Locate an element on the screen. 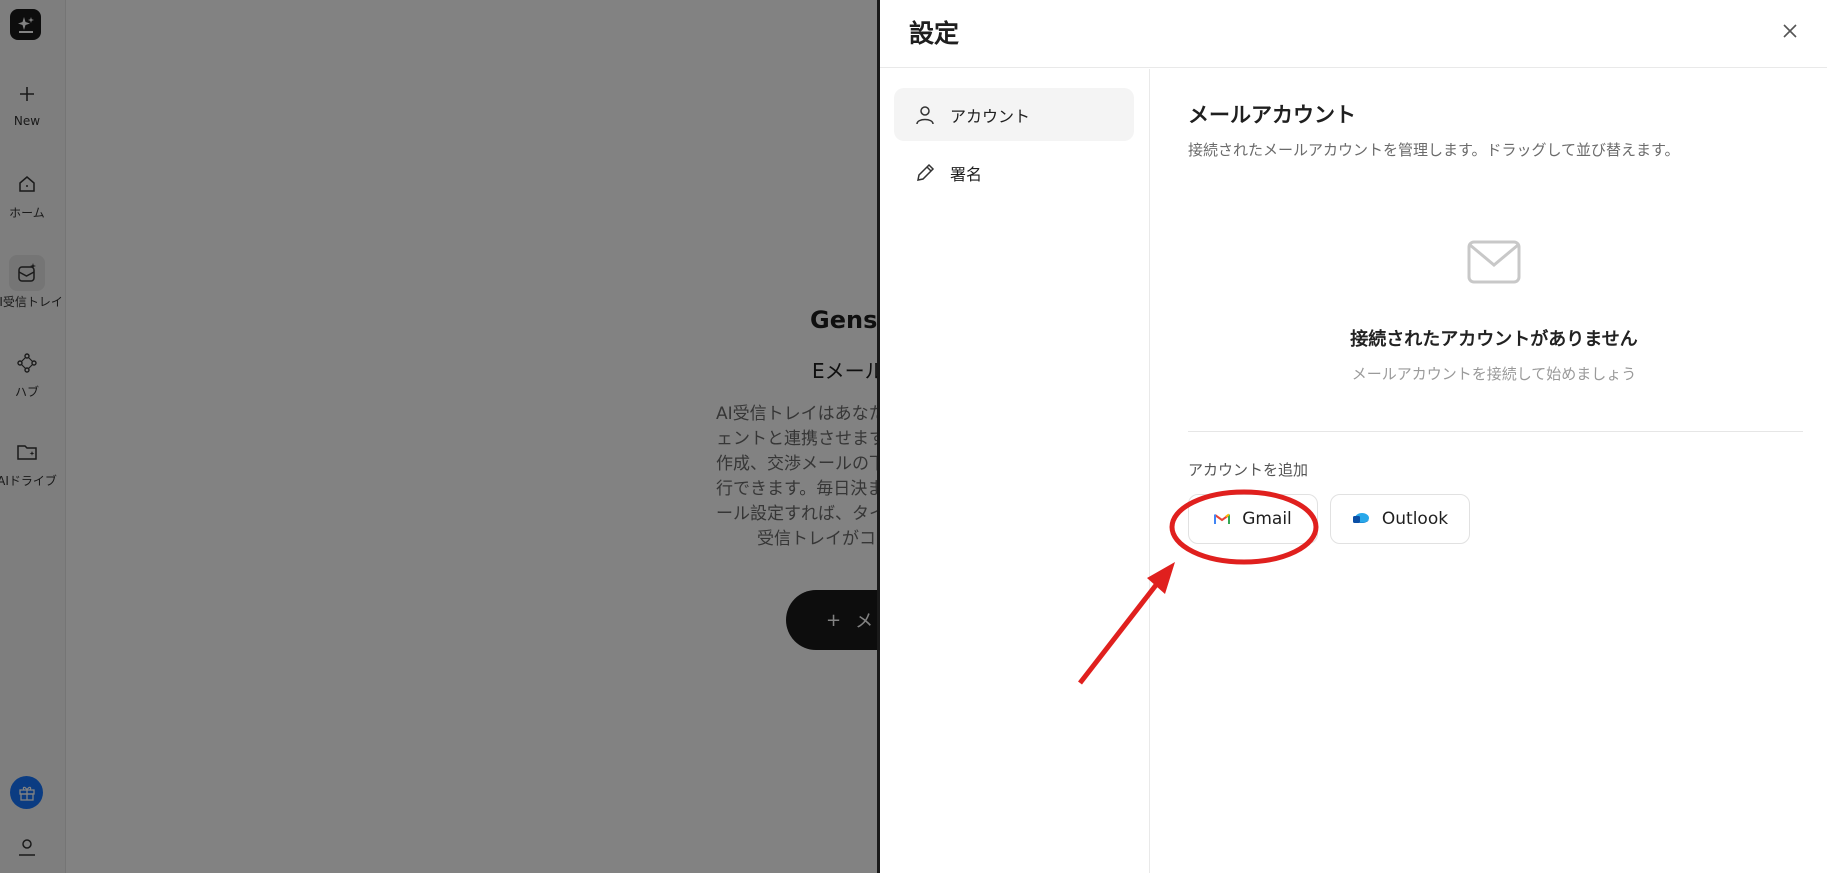 This screenshot has width=1827, height=873. section-title: メールアカウント is located at coordinates (1272, 115).